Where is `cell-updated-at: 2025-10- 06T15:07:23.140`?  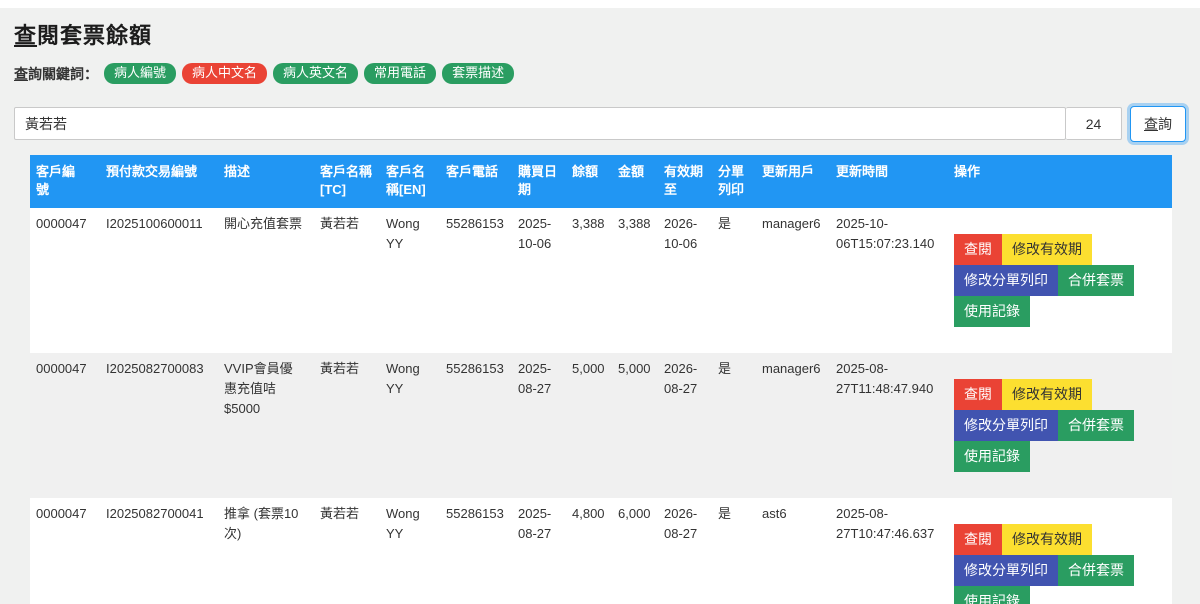
cell-updated-at: 2025-10- 06T15:07:23.140 is located at coordinates (889, 280).